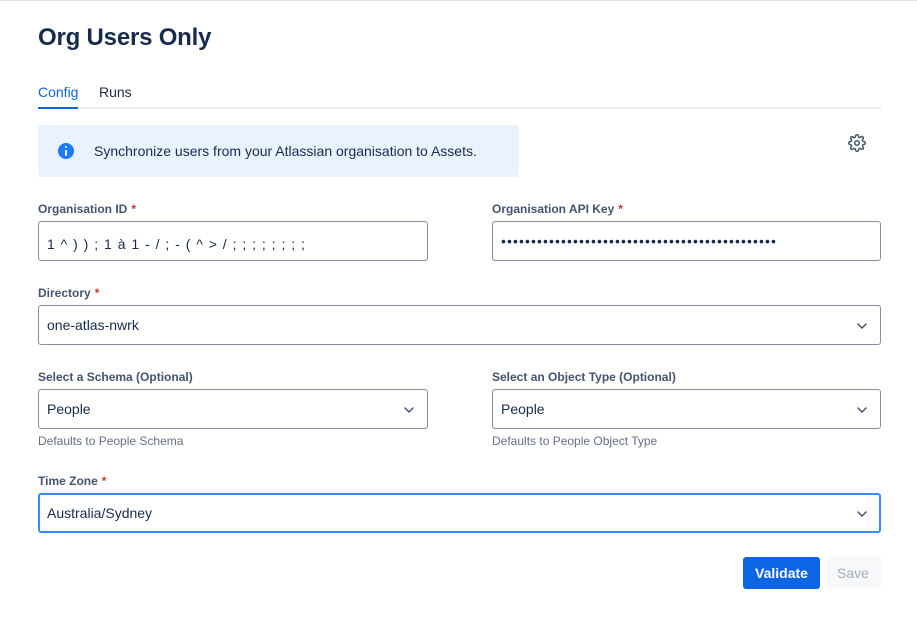  I want to click on directory-label: Directory *, so click(68, 293).